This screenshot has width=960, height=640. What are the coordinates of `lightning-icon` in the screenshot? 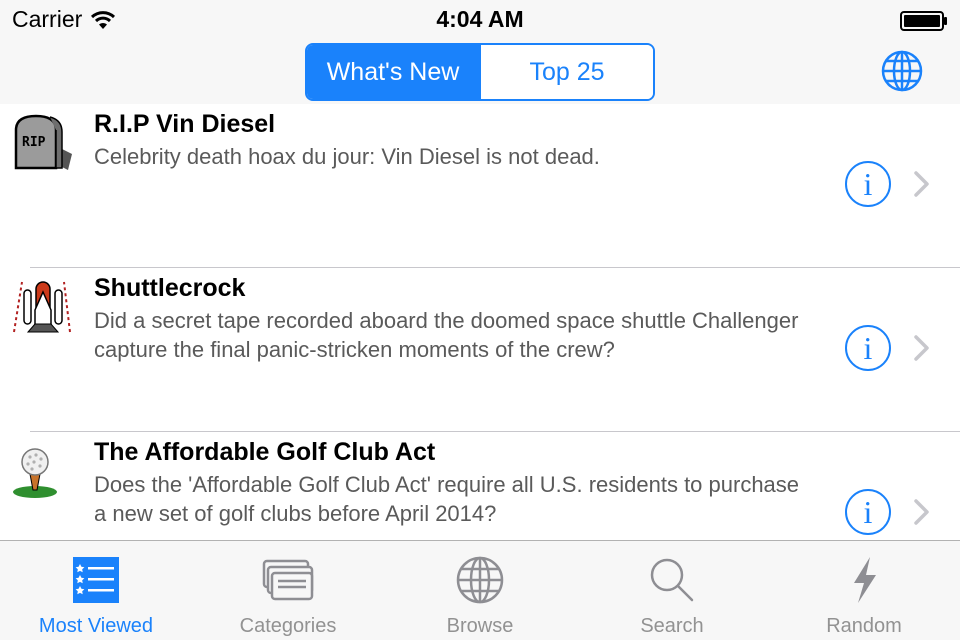 It's located at (865, 580).